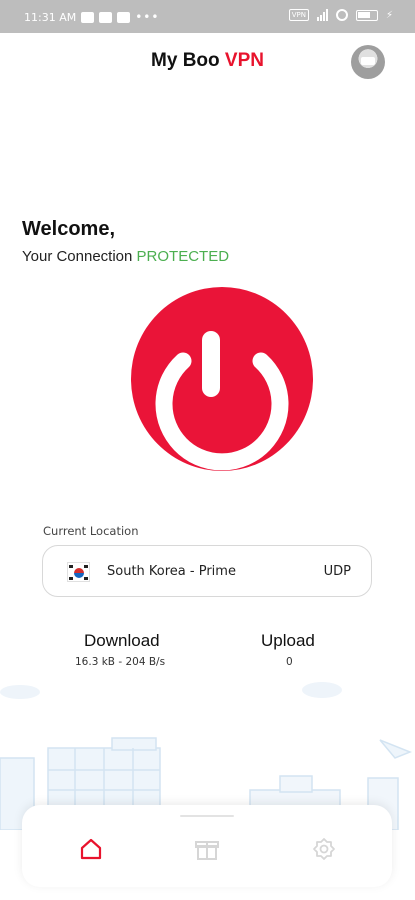  I want to click on protocol-label: UDP, so click(337, 571).